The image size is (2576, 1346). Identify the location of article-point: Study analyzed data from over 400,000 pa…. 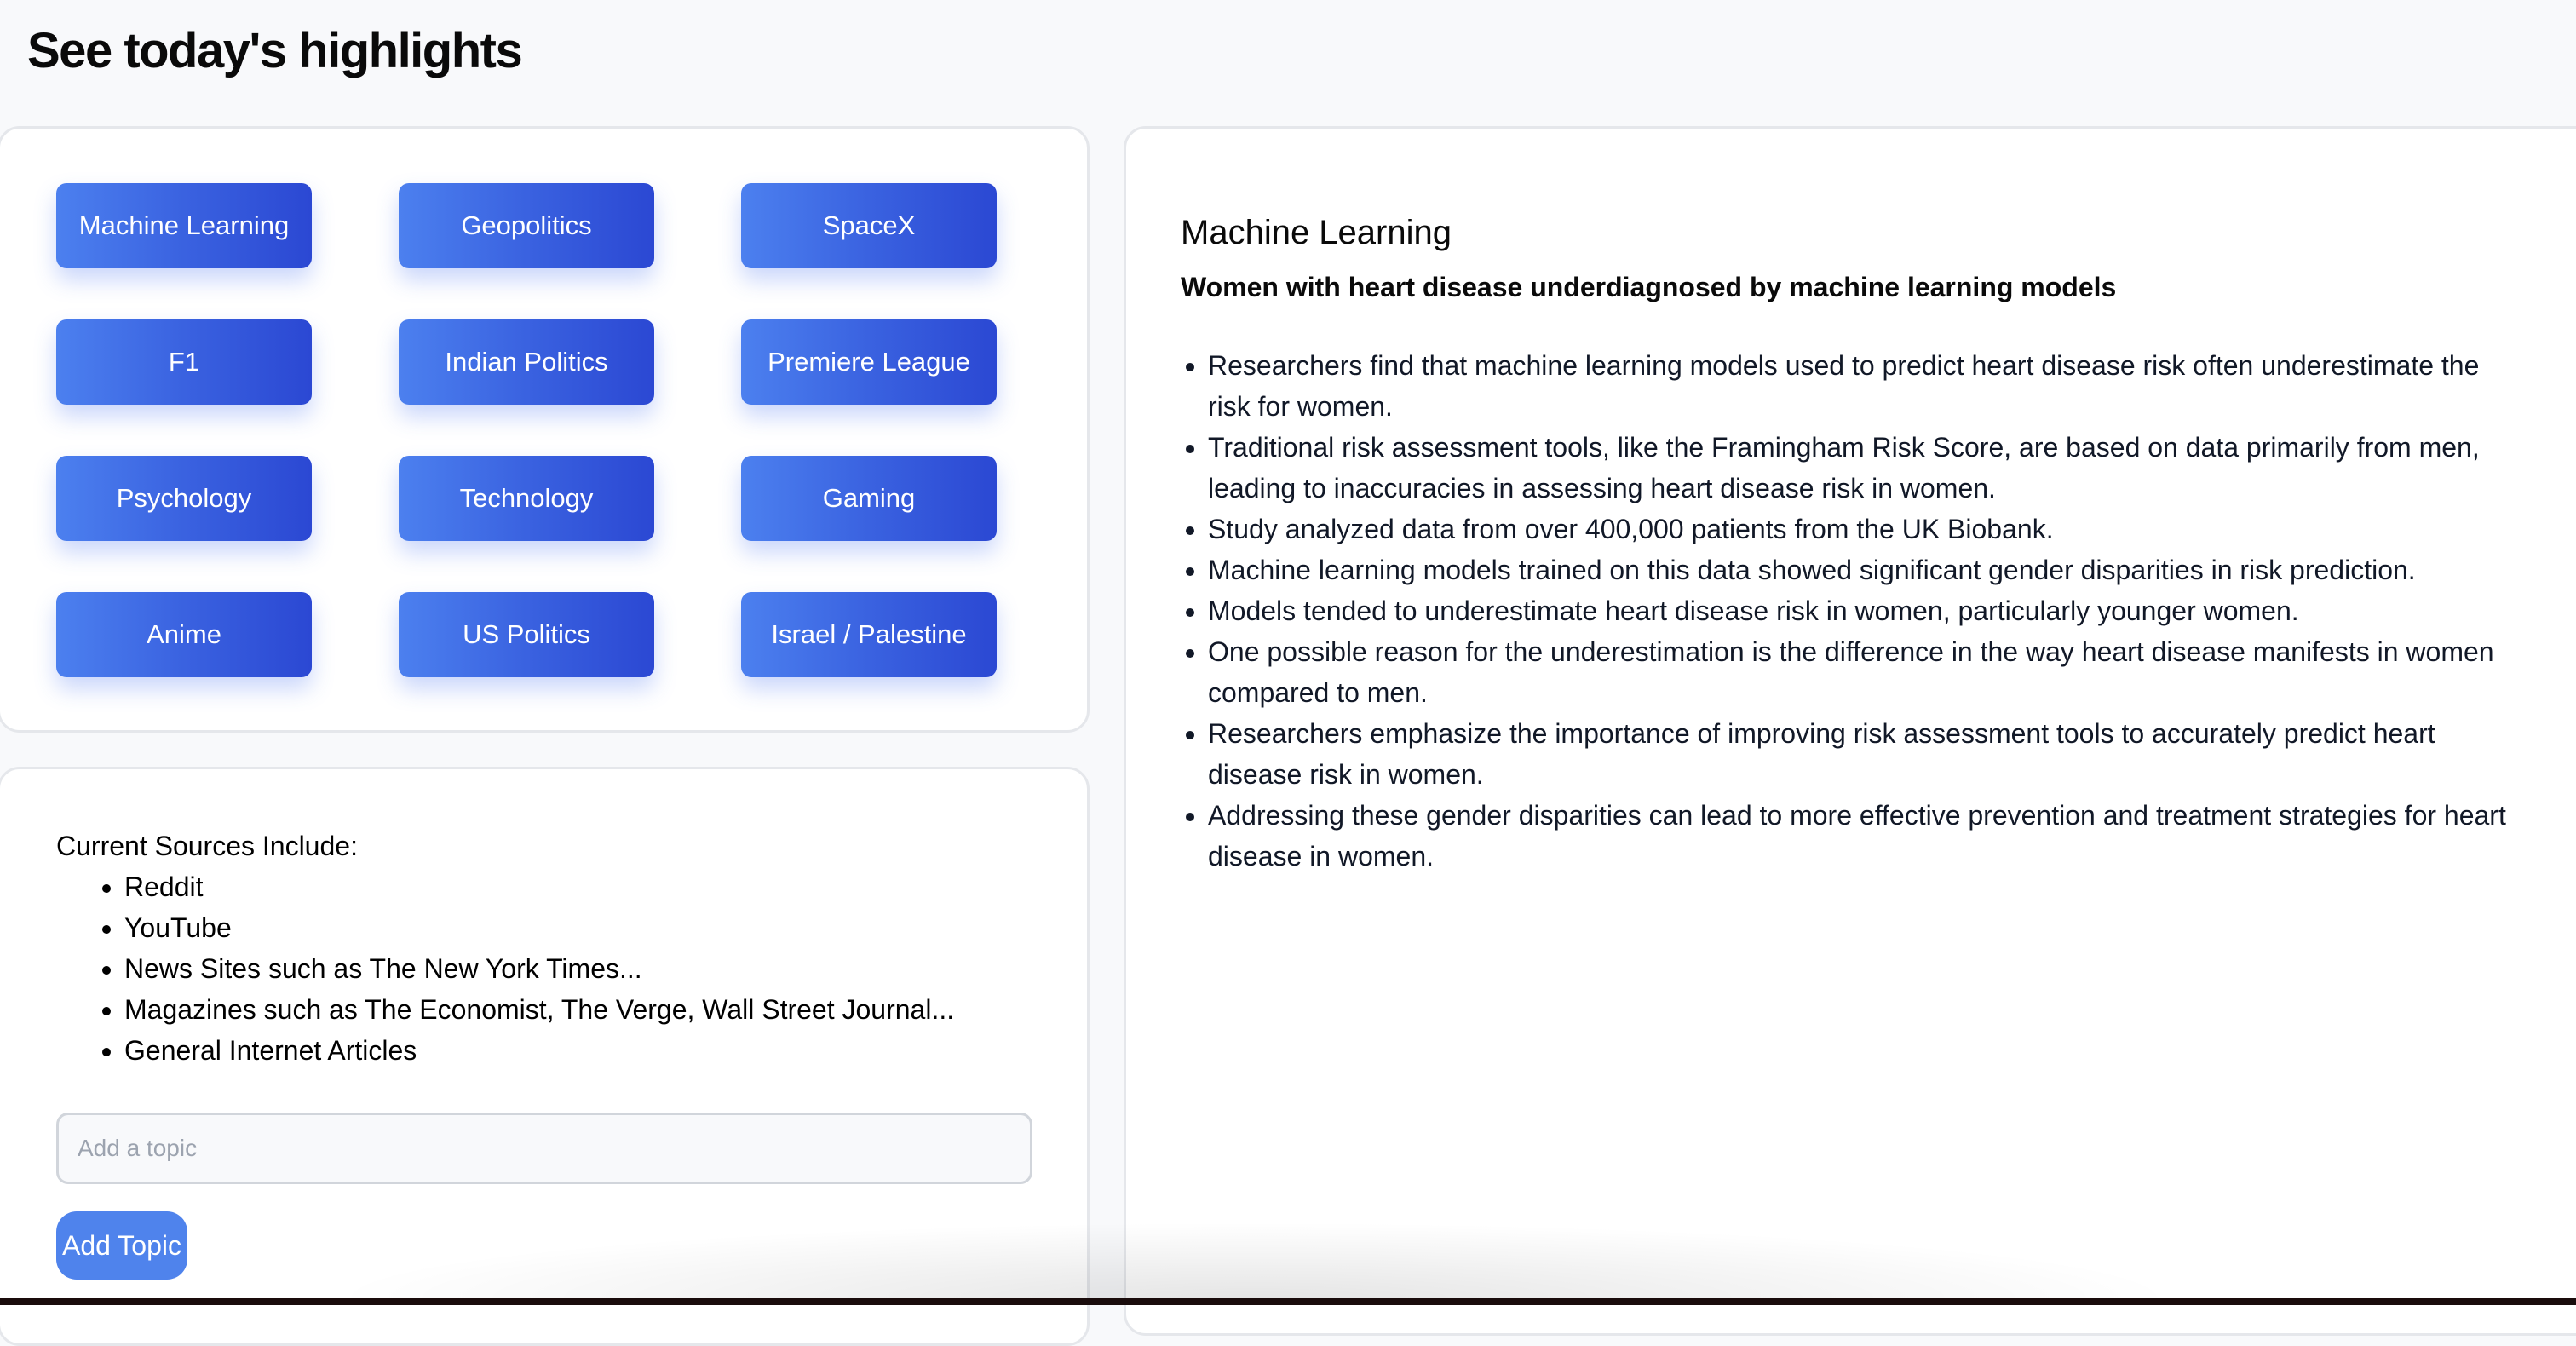
(1863, 529).